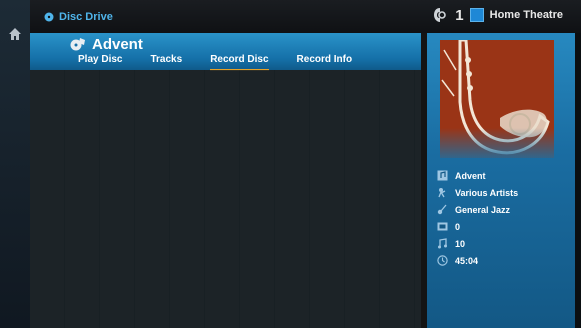  What do you see at coordinates (487, 192) in the screenshot?
I see `info-artist-label: Various Artists` at bounding box center [487, 192].